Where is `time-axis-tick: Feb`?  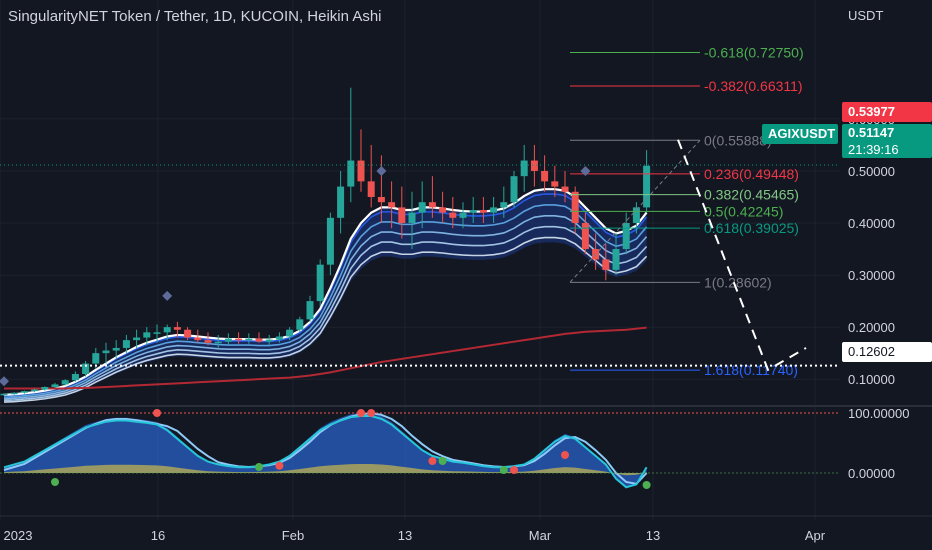 time-axis-tick: Feb is located at coordinates (293, 535).